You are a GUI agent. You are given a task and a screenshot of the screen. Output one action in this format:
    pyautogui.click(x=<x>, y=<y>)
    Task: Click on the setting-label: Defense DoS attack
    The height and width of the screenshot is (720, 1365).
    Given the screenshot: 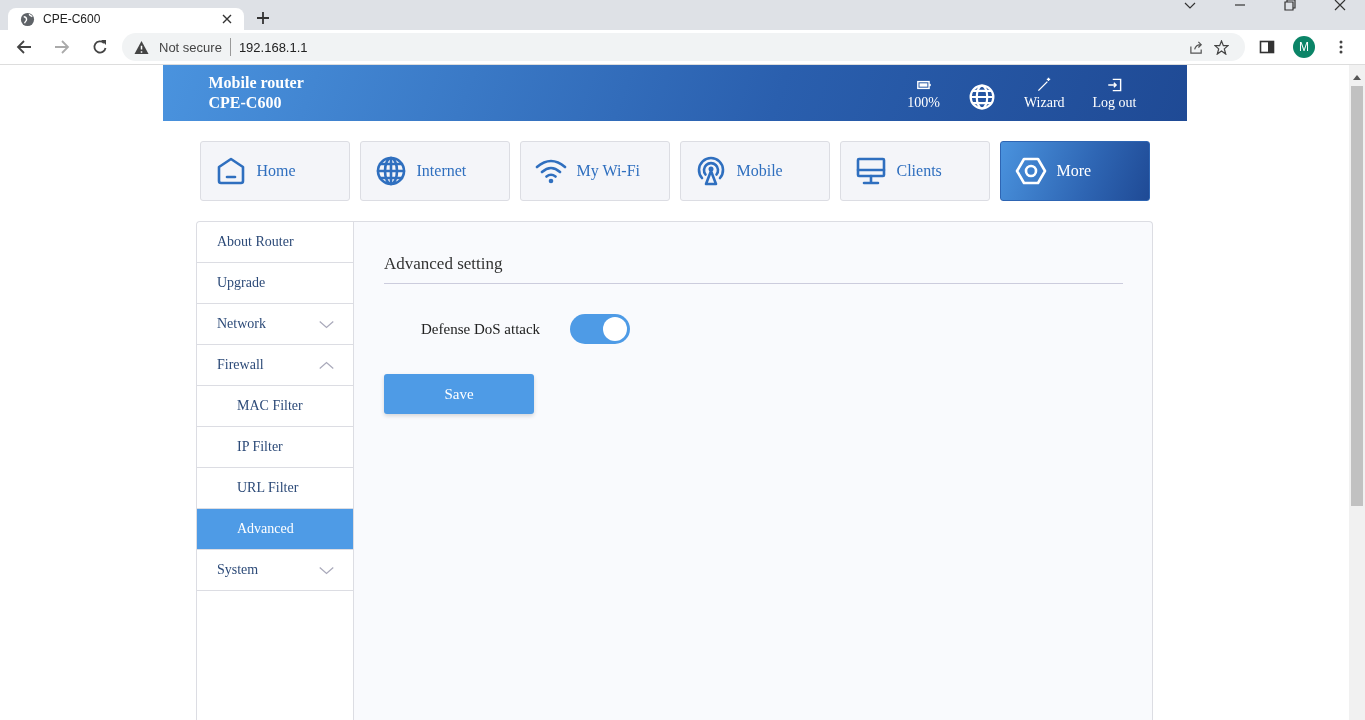 What is the action you would take?
    pyautogui.click(x=481, y=329)
    